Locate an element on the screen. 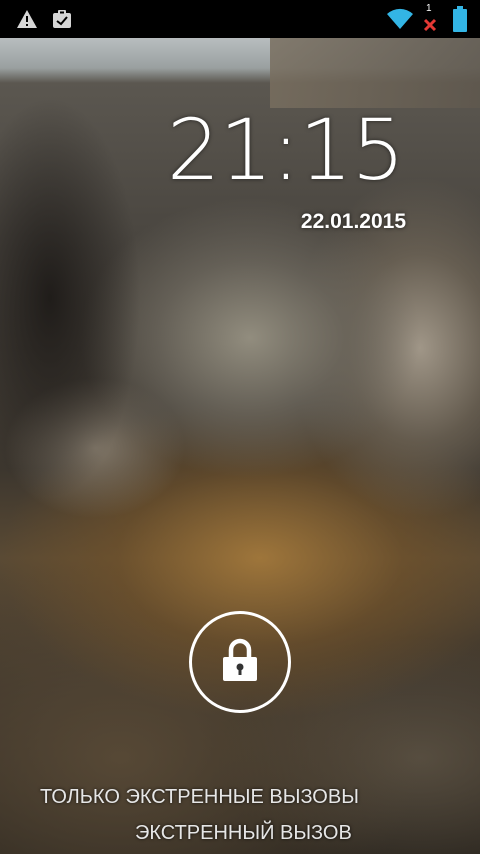  no-signal-icon is located at coordinates (430, 25).